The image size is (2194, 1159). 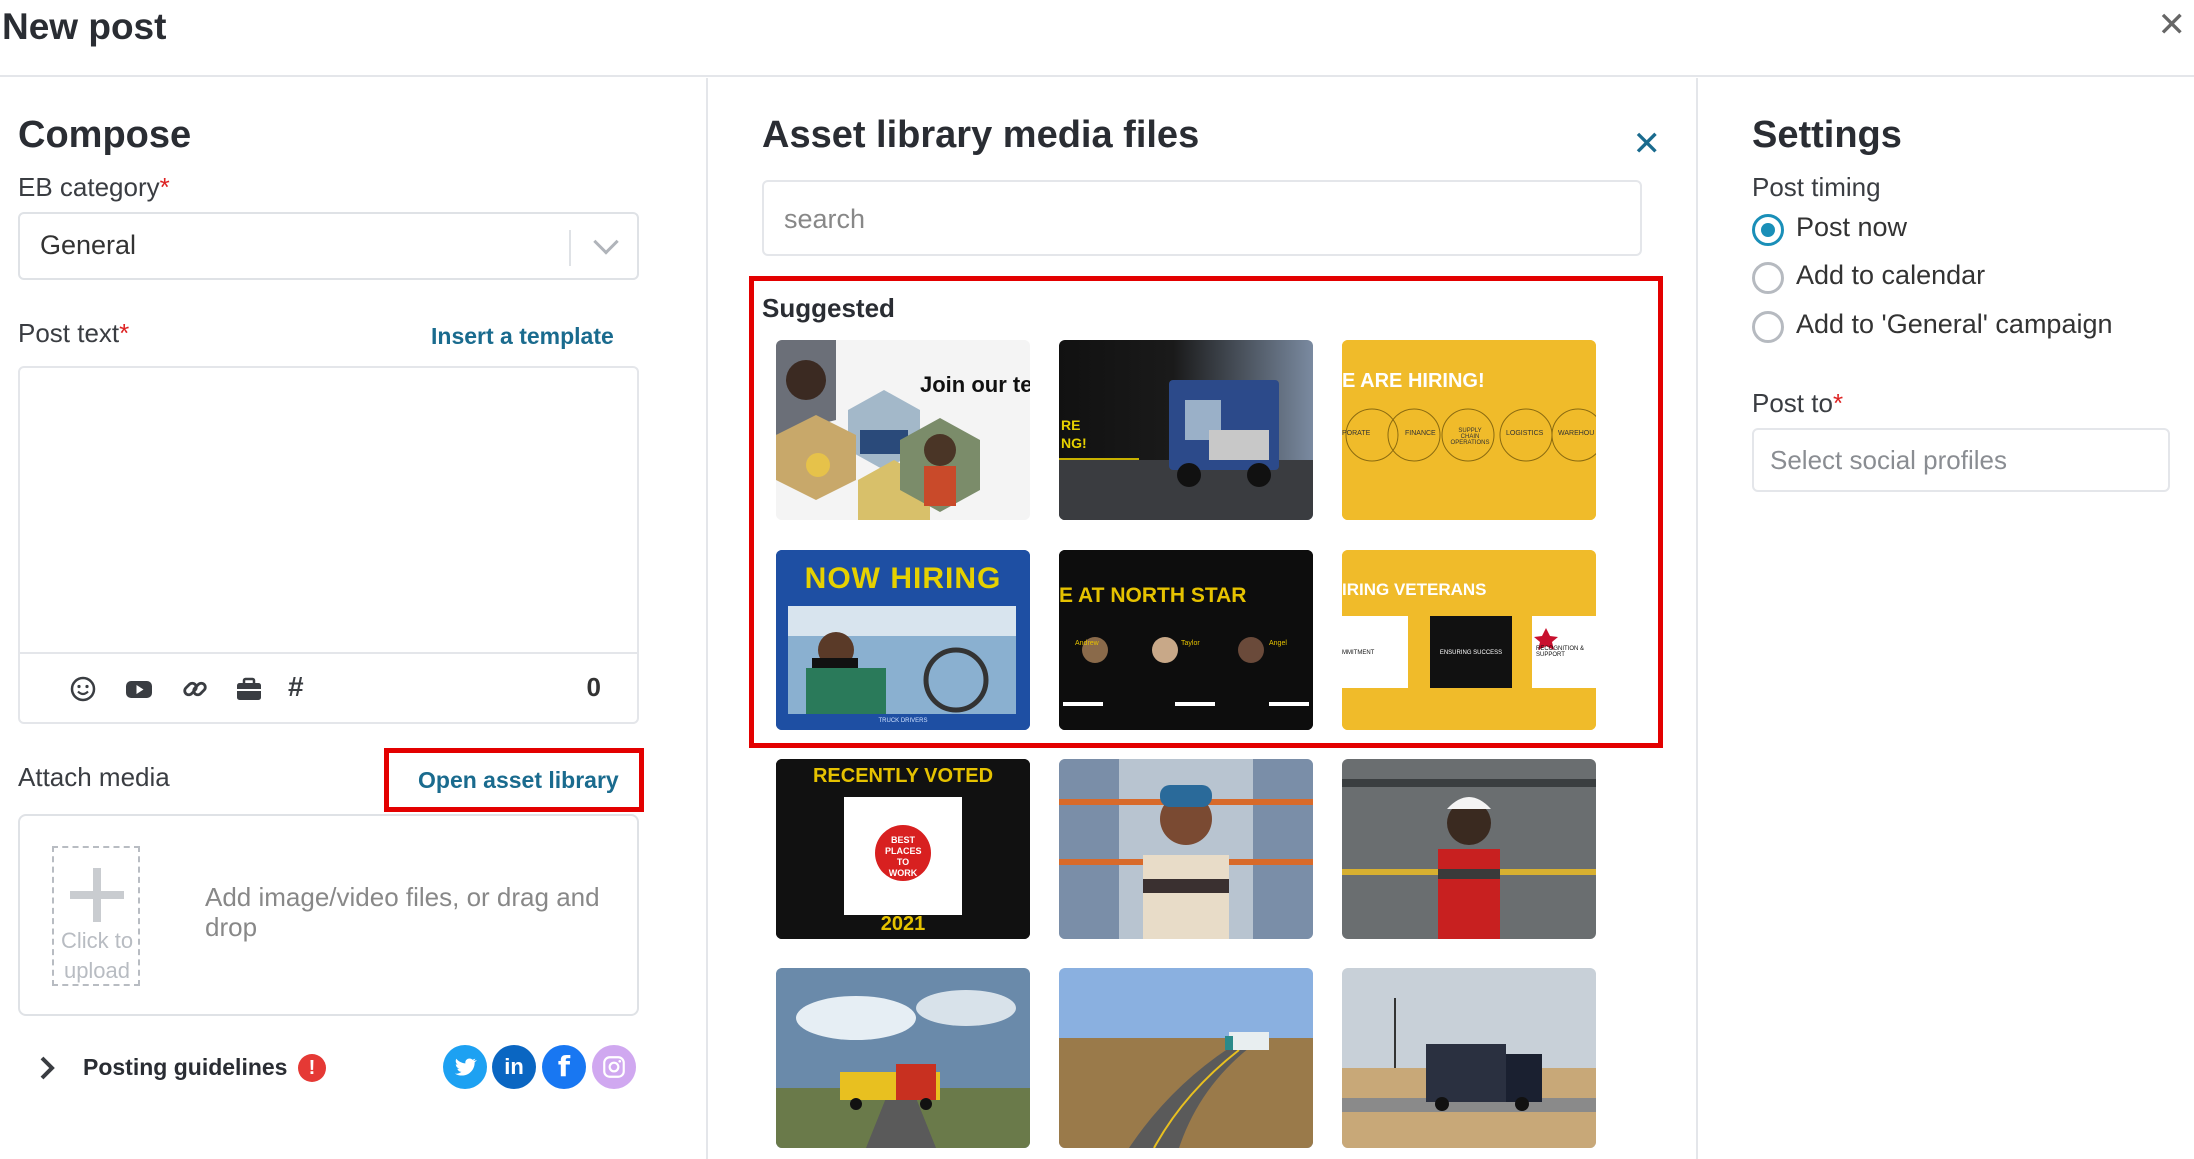 What do you see at coordinates (1827, 135) in the screenshot?
I see `settings-heading: Settings` at bounding box center [1827, 135].